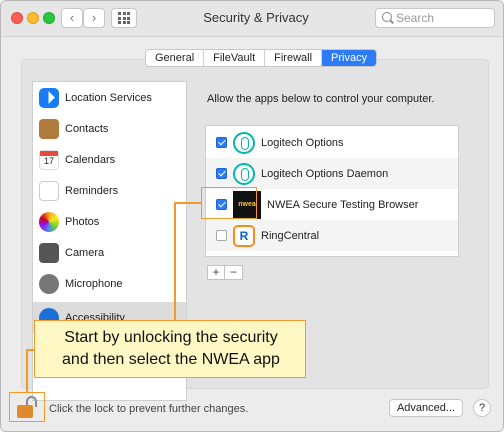  I want to click on add-remove-controls: + −, so click(225, 272).